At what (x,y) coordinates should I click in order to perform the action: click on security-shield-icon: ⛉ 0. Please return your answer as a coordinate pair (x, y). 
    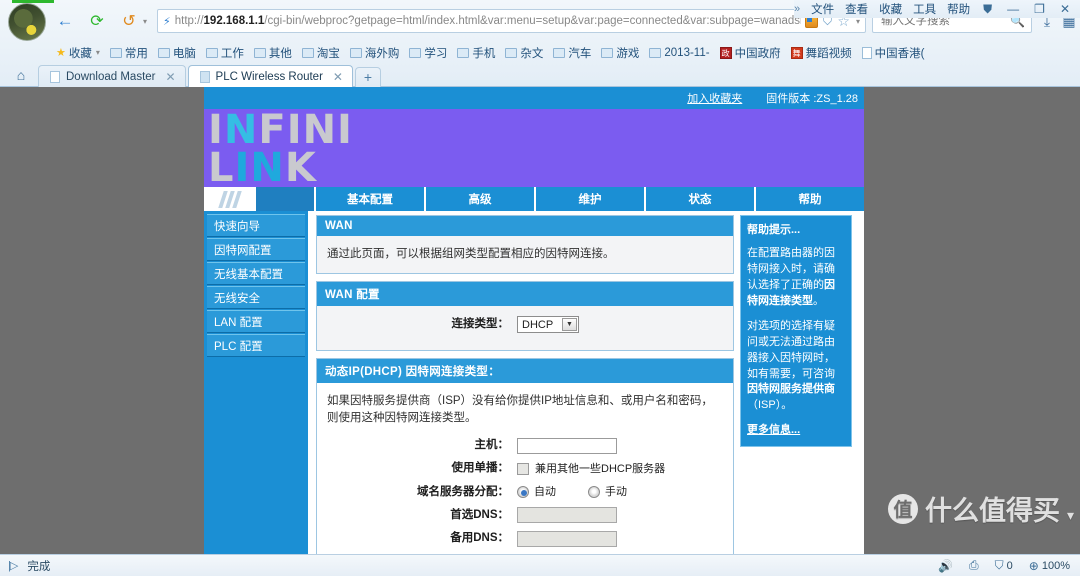
    Looking at the image, I should click on (1004, 565).